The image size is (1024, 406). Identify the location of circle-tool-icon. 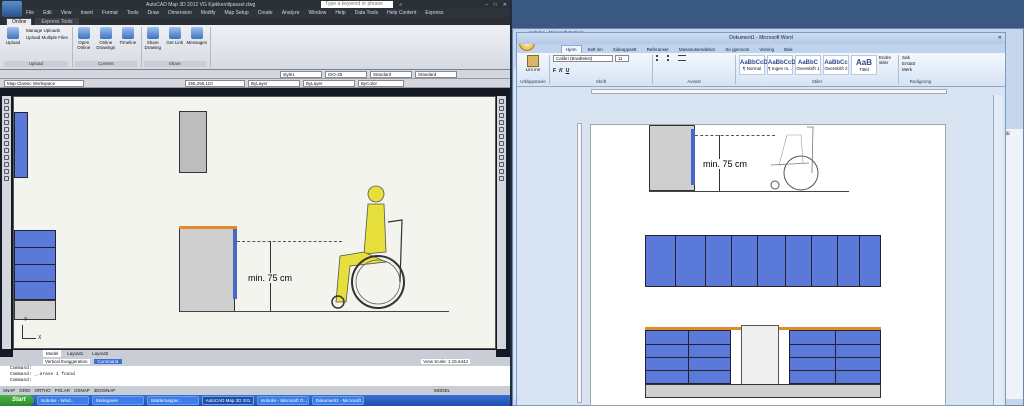
(6, 136).